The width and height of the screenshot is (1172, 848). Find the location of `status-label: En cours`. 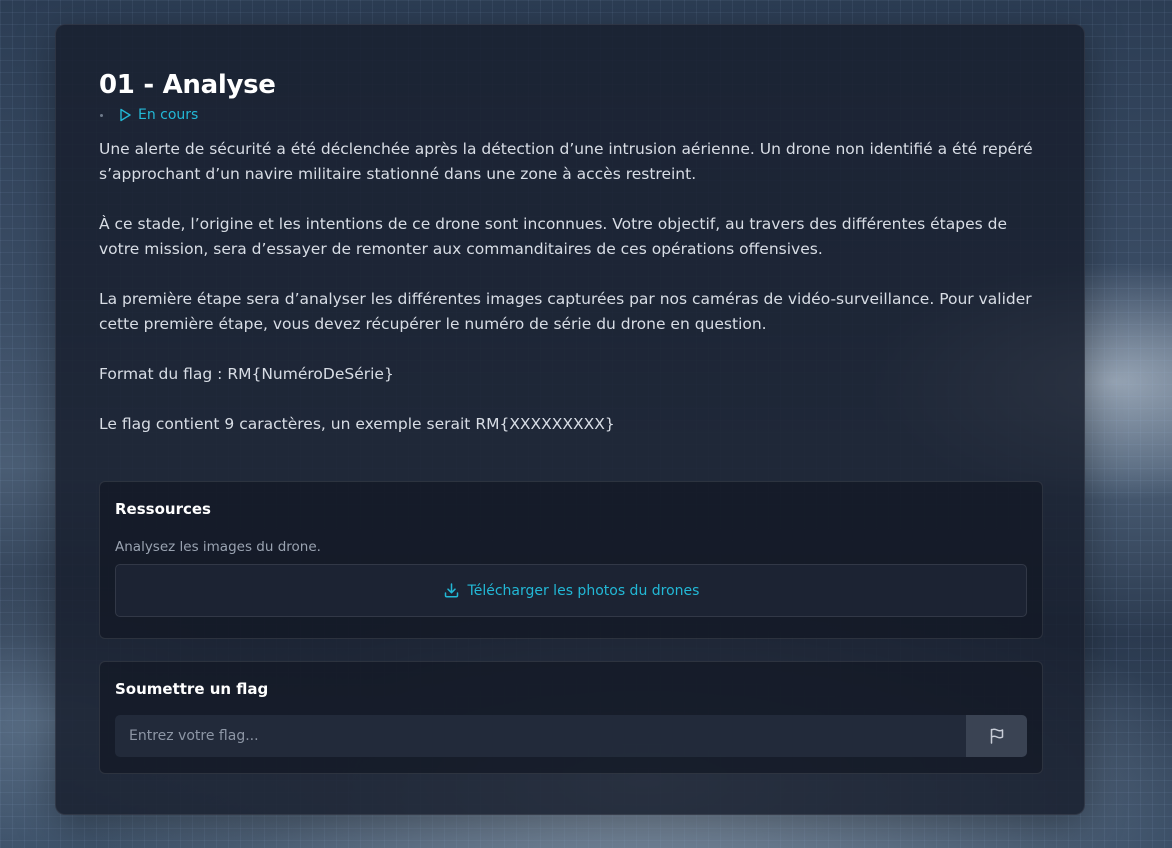

status-label: En cours is located at coordinates (168, 115).